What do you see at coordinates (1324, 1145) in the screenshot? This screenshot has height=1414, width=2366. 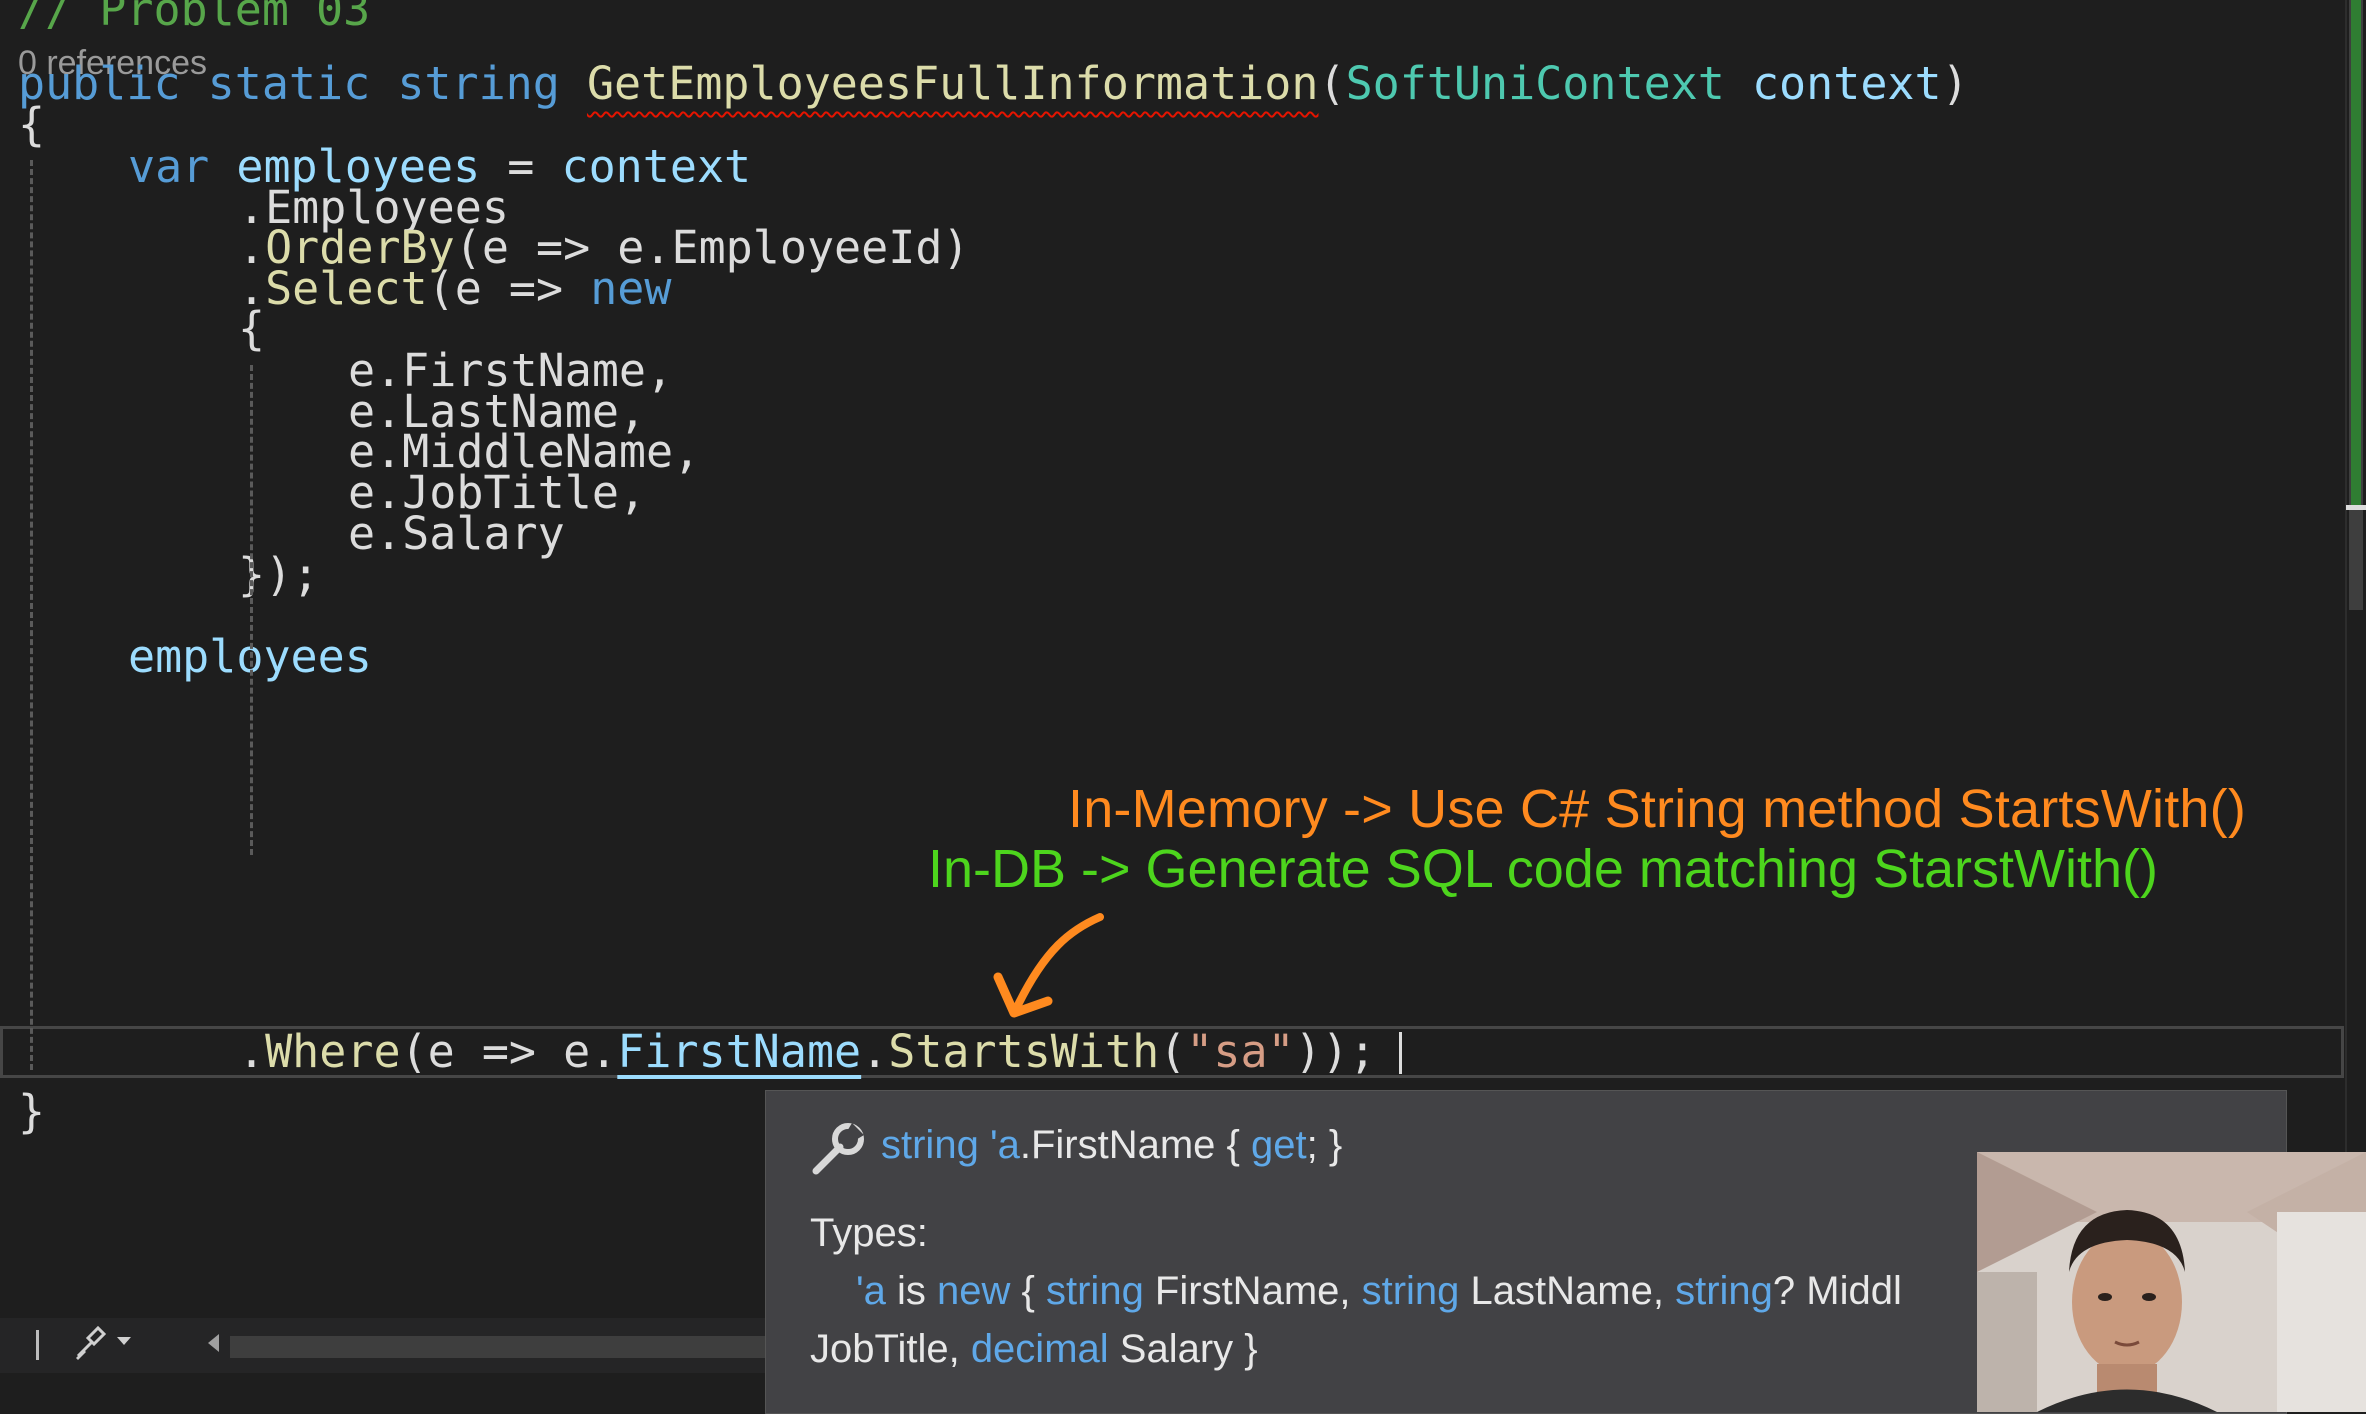 I see `tt-end: ; }` at bounding box center [1324, 1145].